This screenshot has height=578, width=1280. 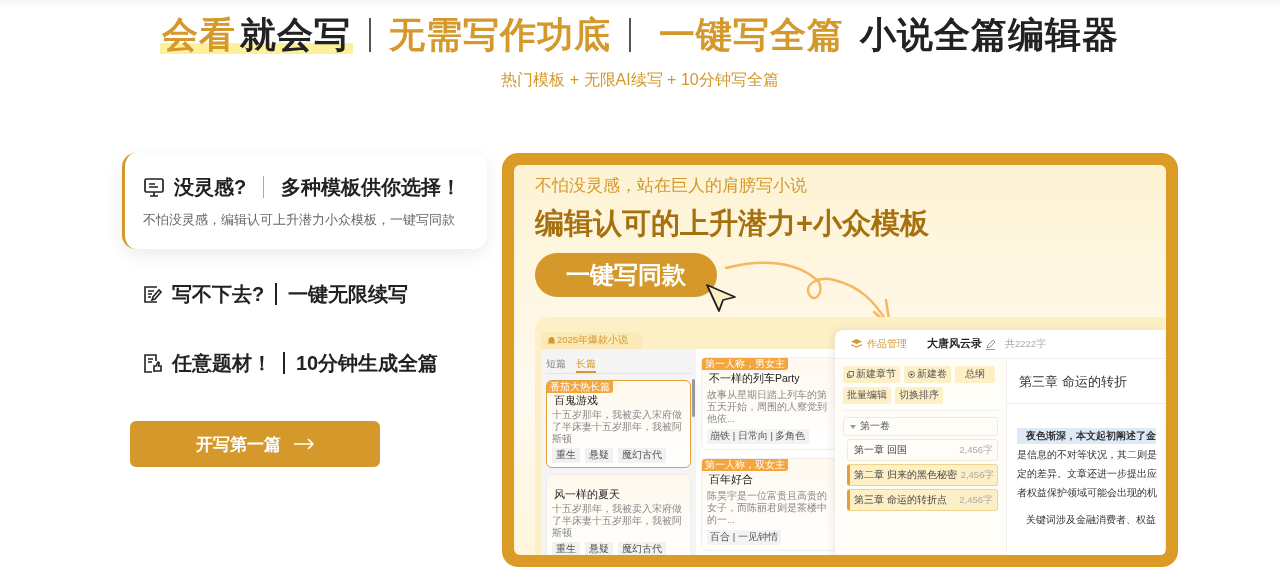 I want to click on story-meta: 百合 | 一见钟情, so click(x=744, y=537).